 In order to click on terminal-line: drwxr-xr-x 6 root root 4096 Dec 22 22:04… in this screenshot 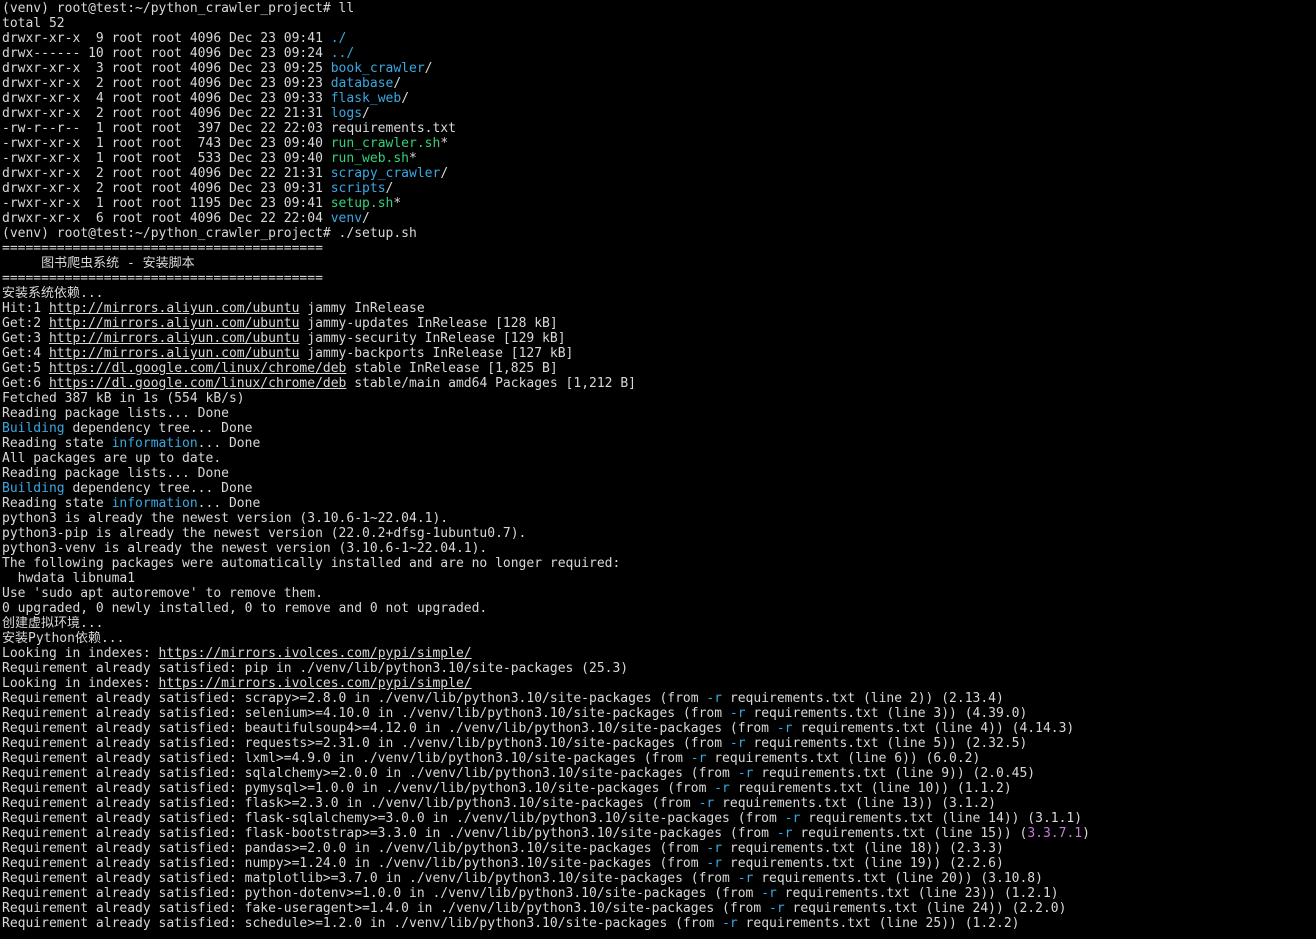, I will do `click(659, 218)`.